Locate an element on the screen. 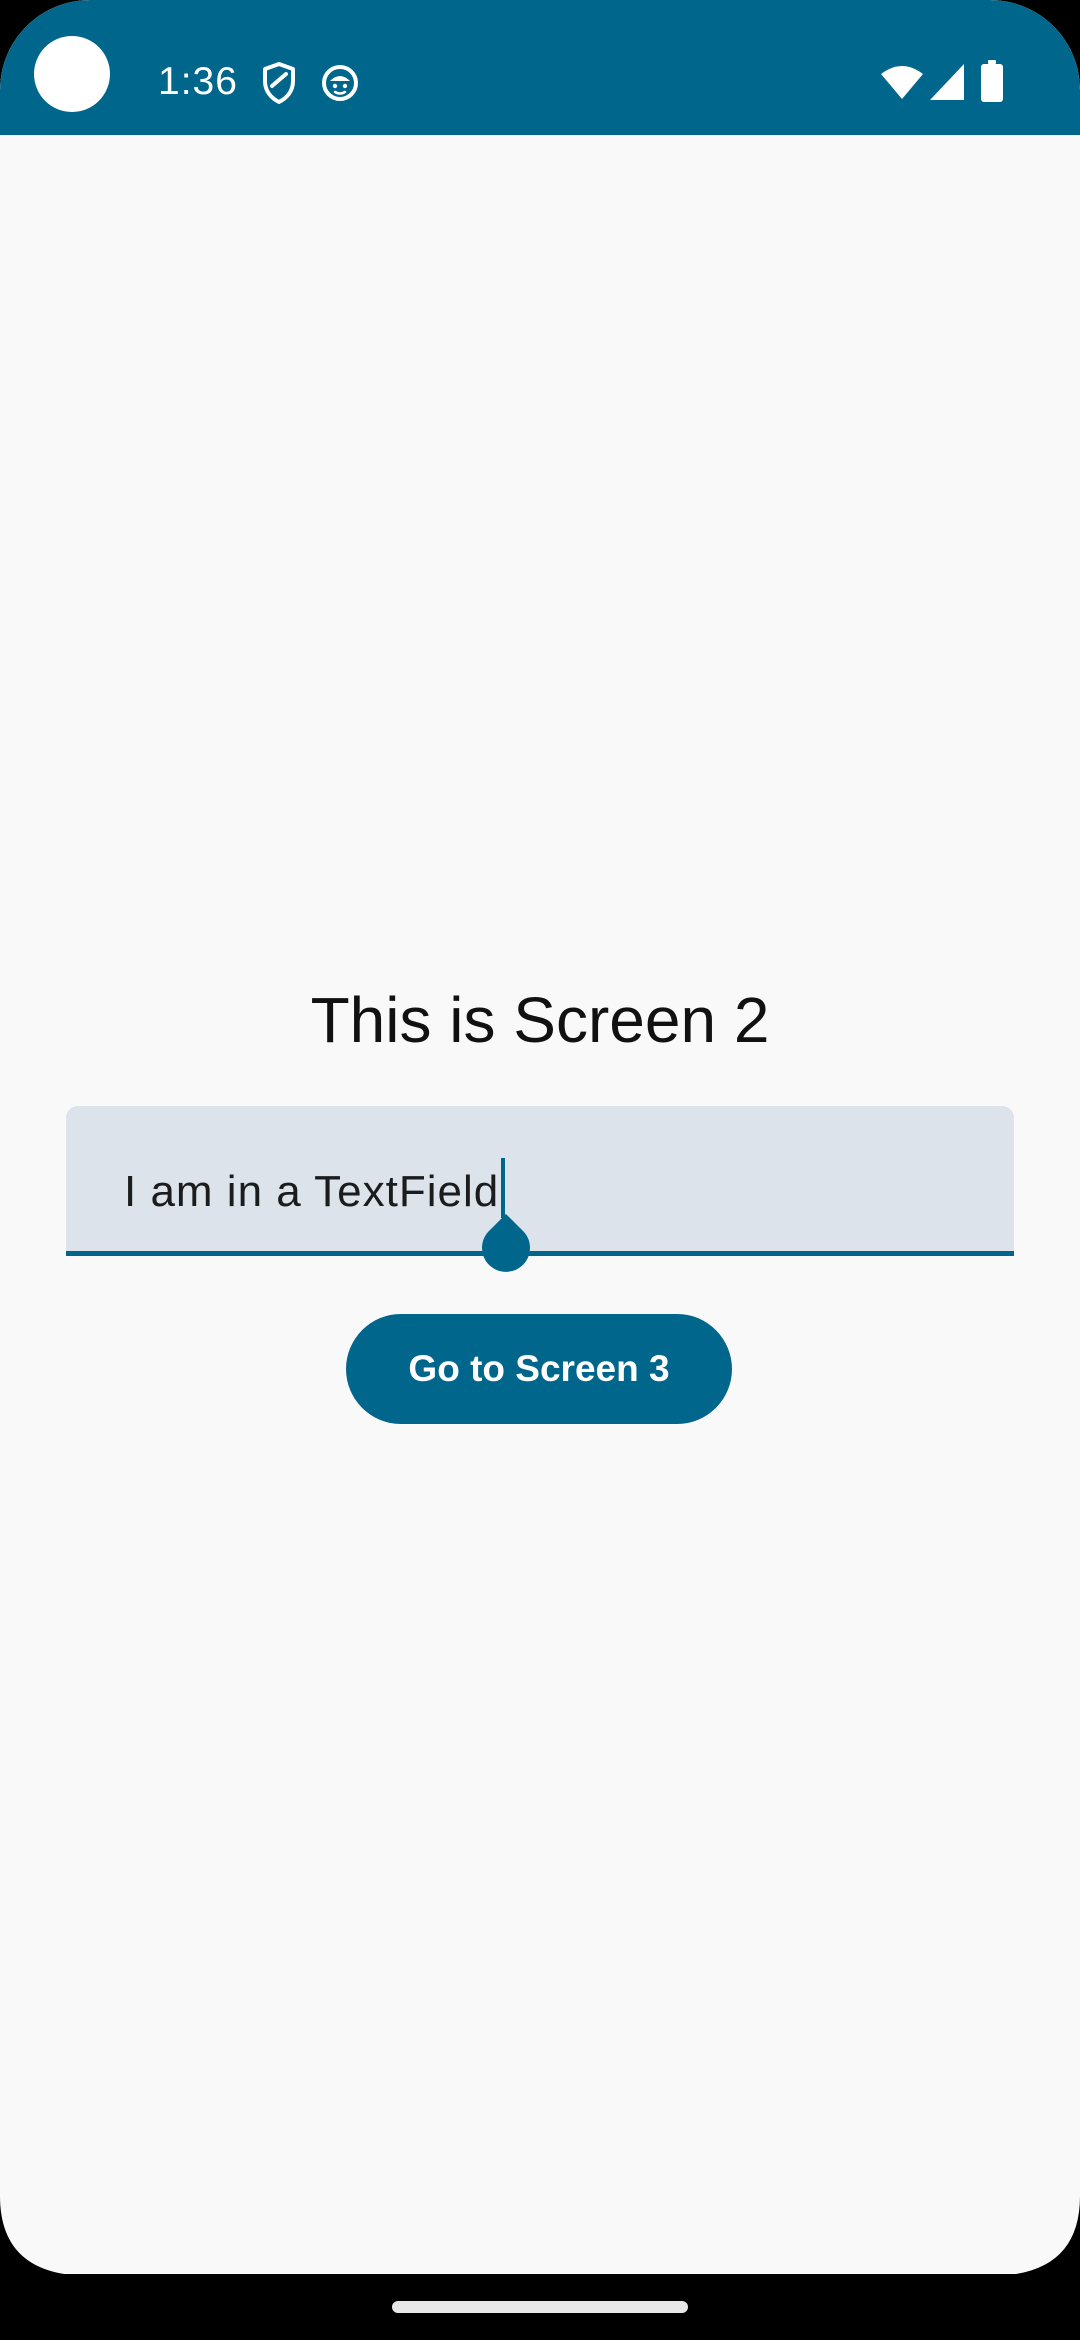 The height and width of the screenshot is (2340, 1080). camera-cutout is located at coordinates (72, 74).